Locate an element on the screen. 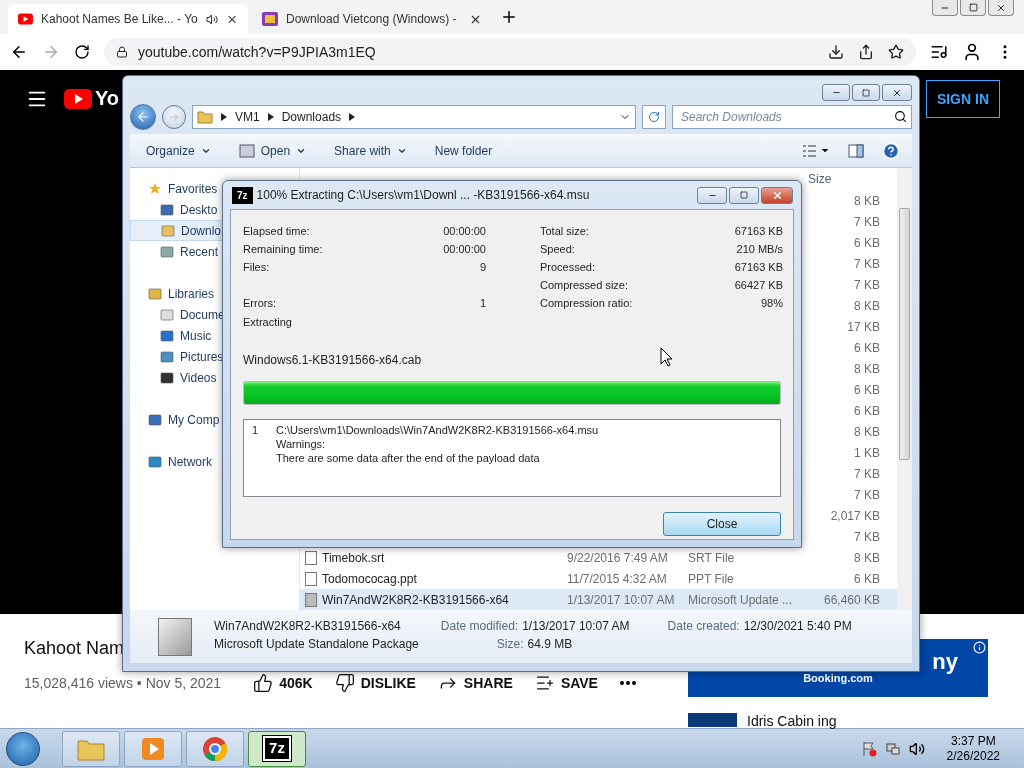 The height and width of the screenshot is (768, 1024). stat-pair: Errors: 1 is located at coordinates (364, 303).